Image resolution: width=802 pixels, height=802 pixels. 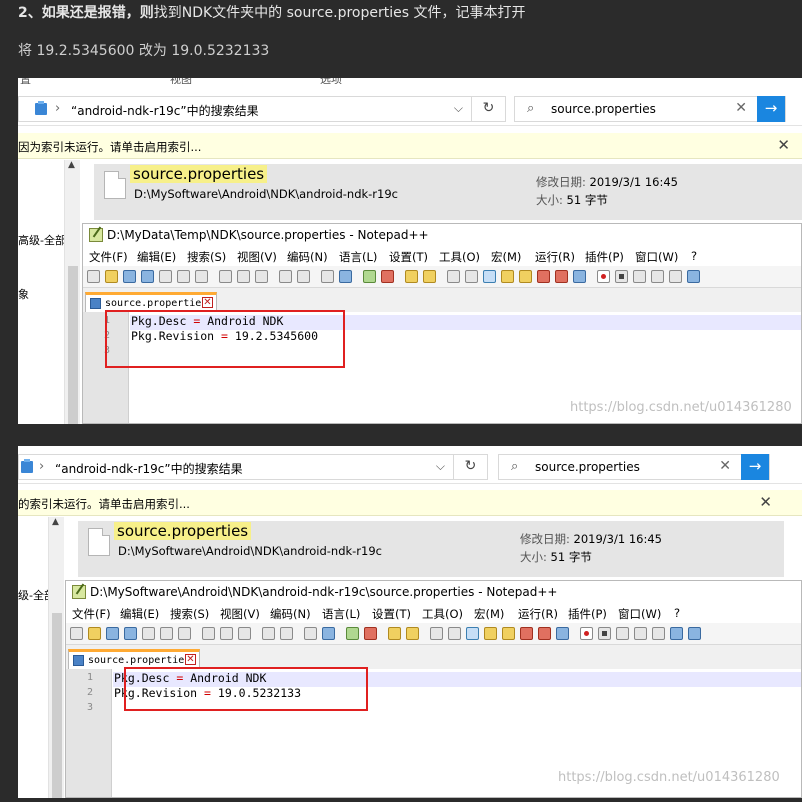 I want to click on menu-view: 视图(V), so click(x=240, y=614).